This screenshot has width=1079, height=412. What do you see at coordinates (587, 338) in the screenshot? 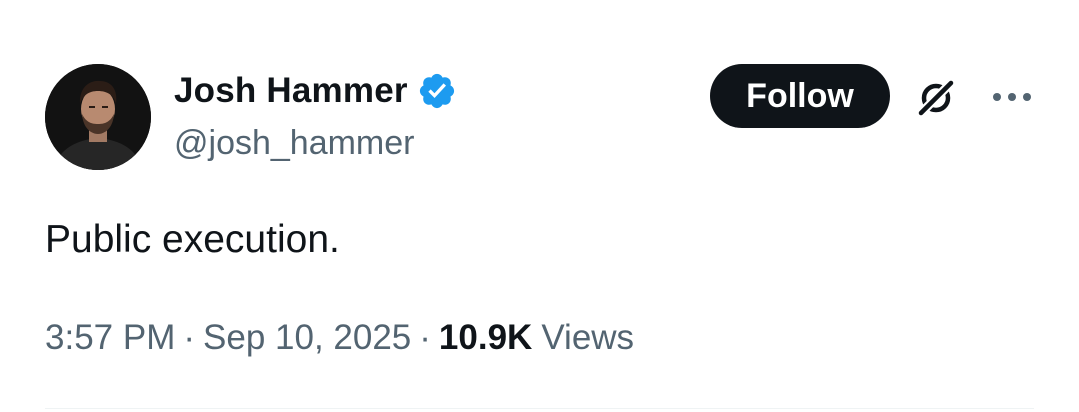
I see `views-label: Views` at bounding box center [587, 338].